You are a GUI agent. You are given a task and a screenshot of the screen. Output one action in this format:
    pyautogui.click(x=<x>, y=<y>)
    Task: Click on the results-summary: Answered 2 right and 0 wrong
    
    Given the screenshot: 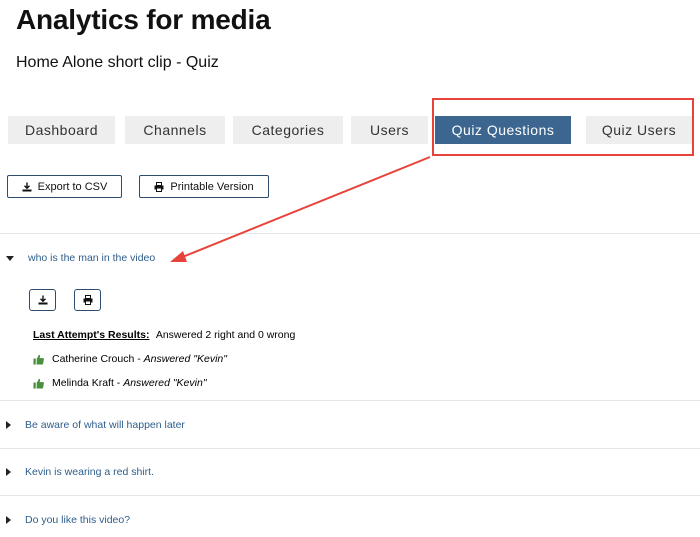 What is the action you would take?
    pyautogui.click(x=225, y=335)
    